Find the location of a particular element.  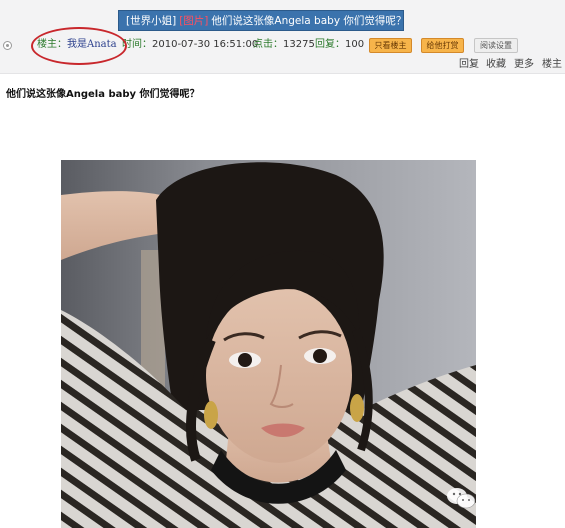

image-flag: [图片] is located at coordinates (194, 21).